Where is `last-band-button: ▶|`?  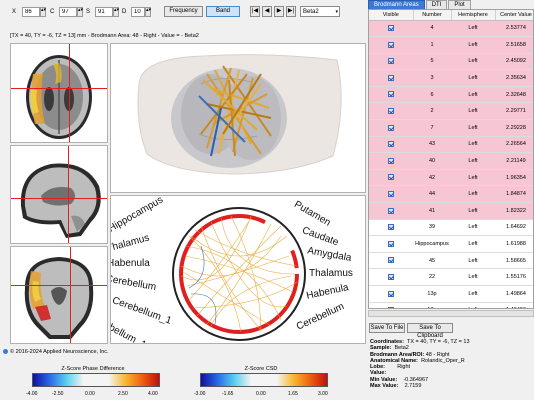
last-band-button: ▶| is located at coordinates (291, 11).